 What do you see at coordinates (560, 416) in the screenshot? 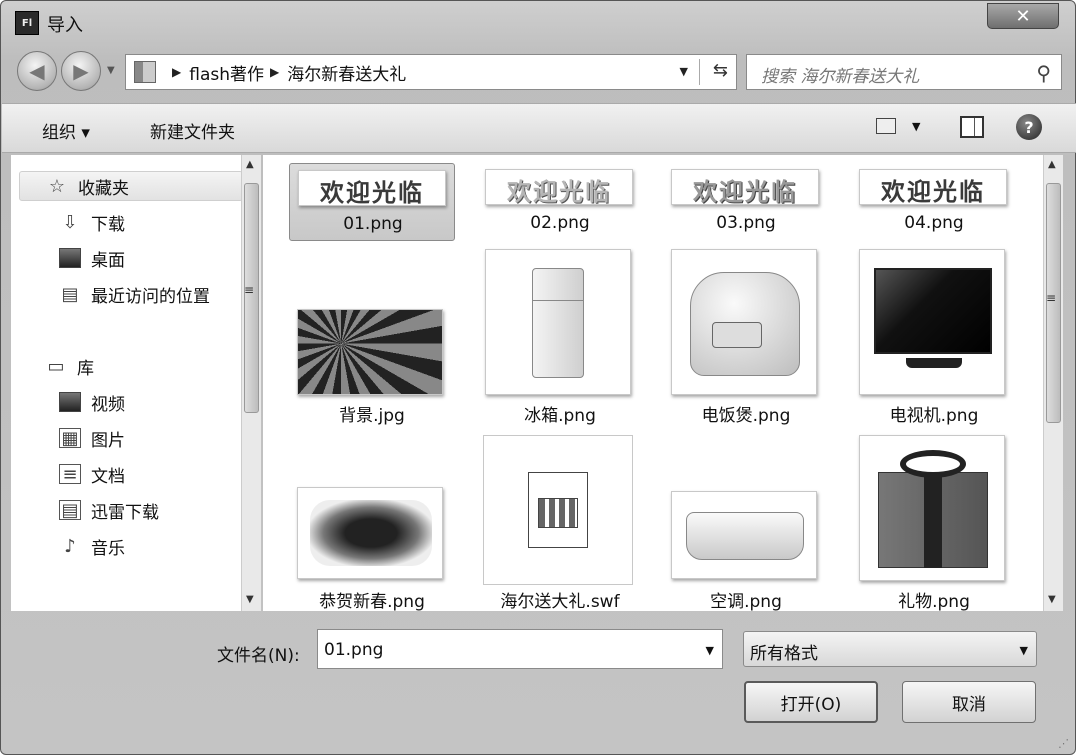
I see `file-name: 冰箱.png` at bounding box center [560, 416].